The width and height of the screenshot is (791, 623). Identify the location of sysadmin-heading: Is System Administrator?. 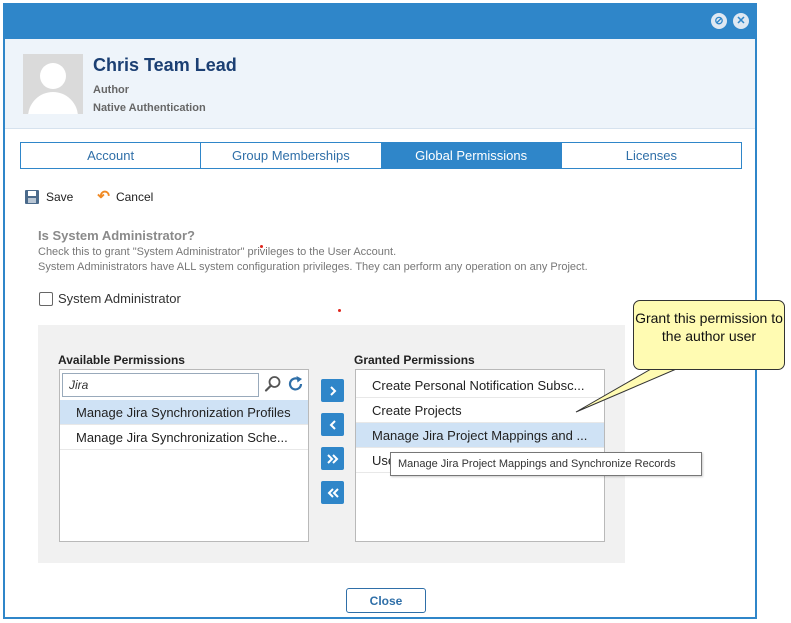
(117, 235).